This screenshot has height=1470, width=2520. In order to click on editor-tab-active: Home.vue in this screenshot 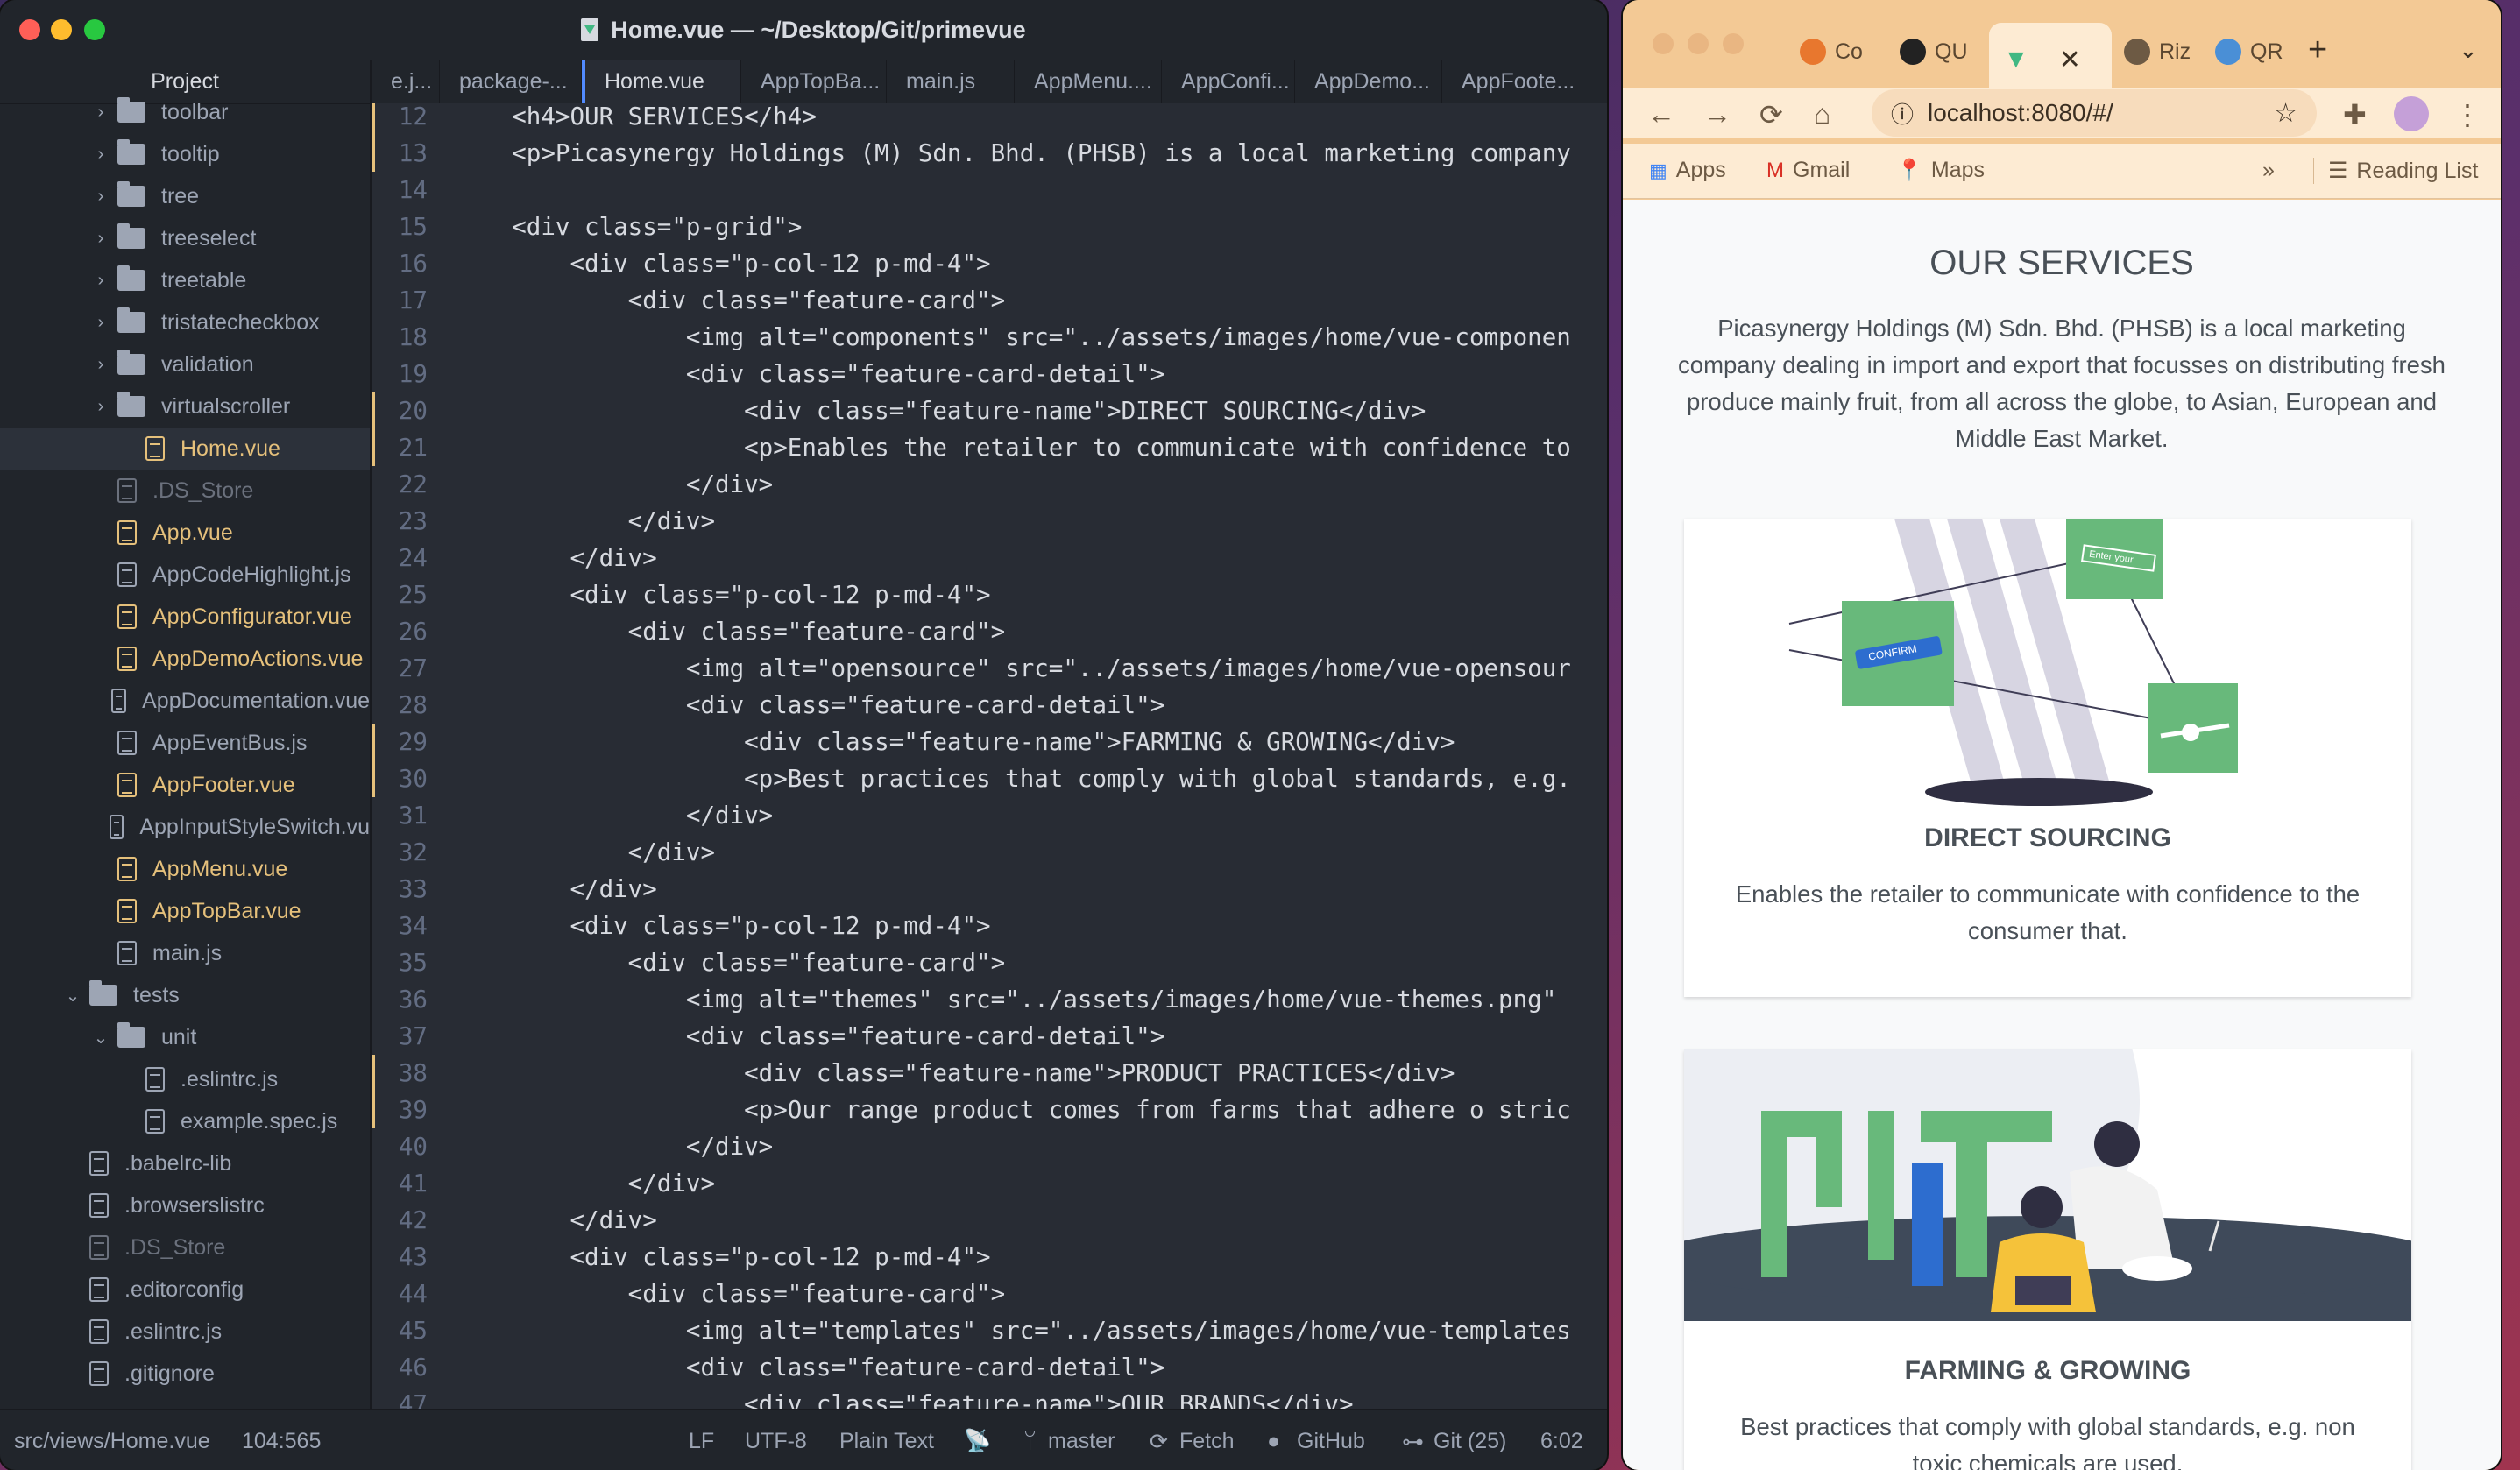, I will do `click(661, 82)`.